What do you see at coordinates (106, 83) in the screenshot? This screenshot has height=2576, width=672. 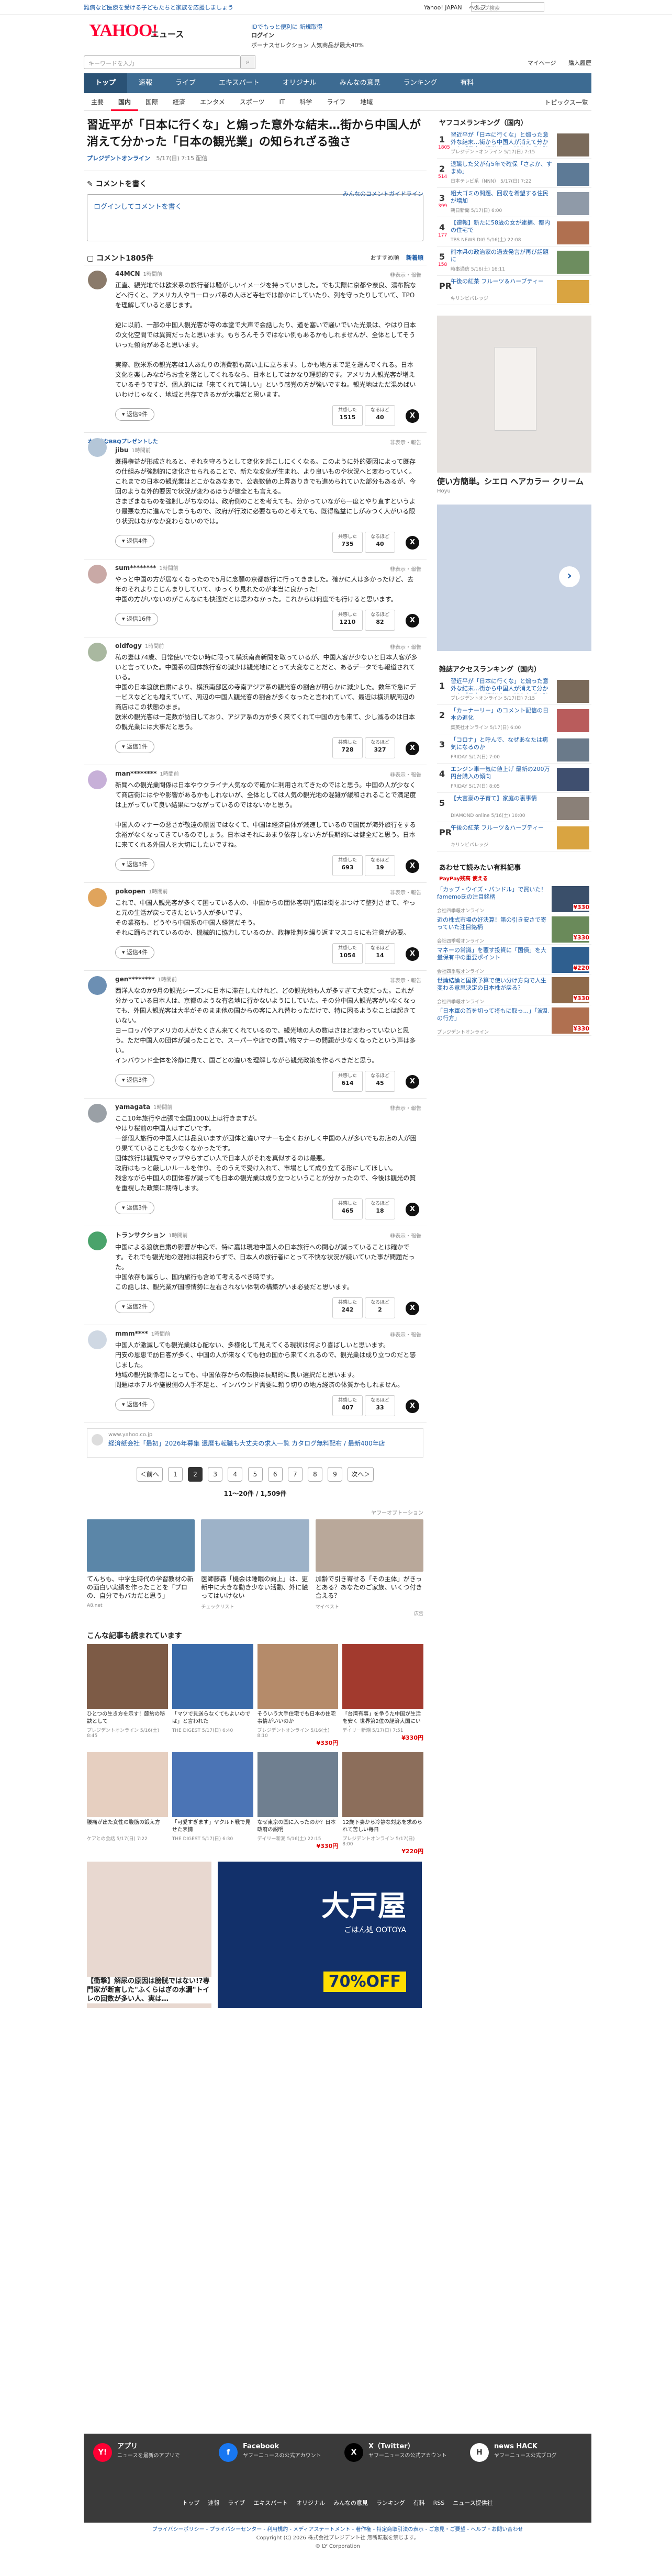 I see `tab-top: トップ` at bounding box center [106, 83].